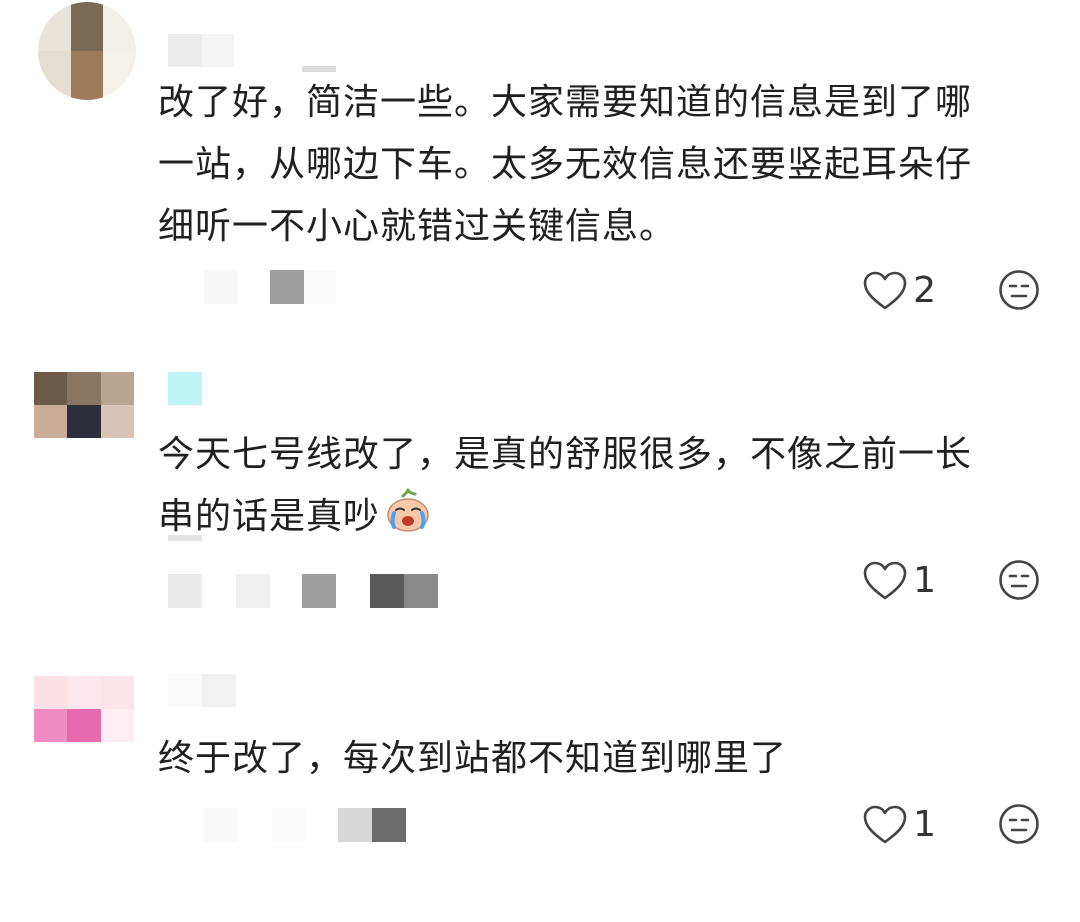 This screenshot has height=922, width=1080. Describe the element at coordinates (185, 538) in the screenshot. I see `text-divider` at that location.